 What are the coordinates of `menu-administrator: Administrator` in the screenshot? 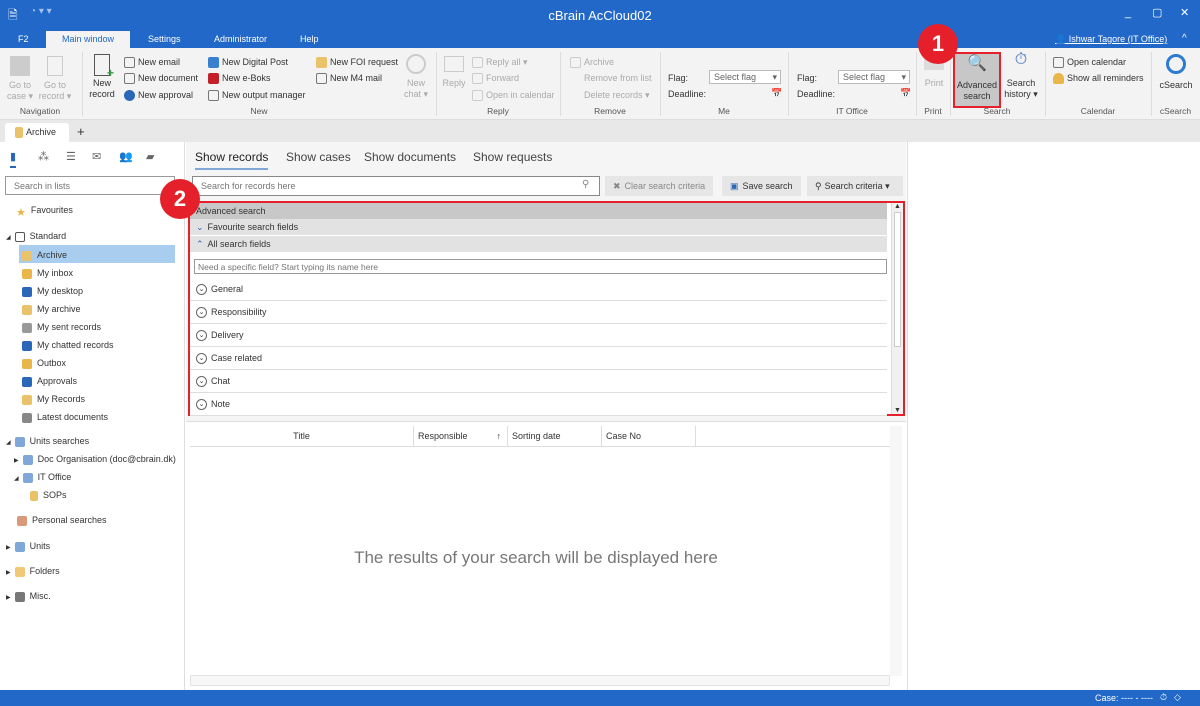 It's located at (240, 39).